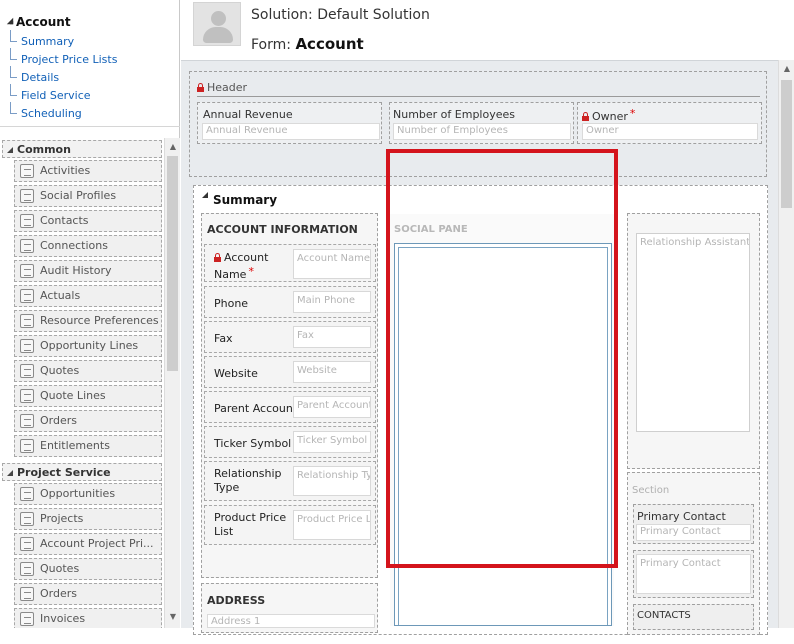  What do you see at coordinates (218, 18) in the screenshot?
I see `avatar-head` at bounding box center [218, 18].